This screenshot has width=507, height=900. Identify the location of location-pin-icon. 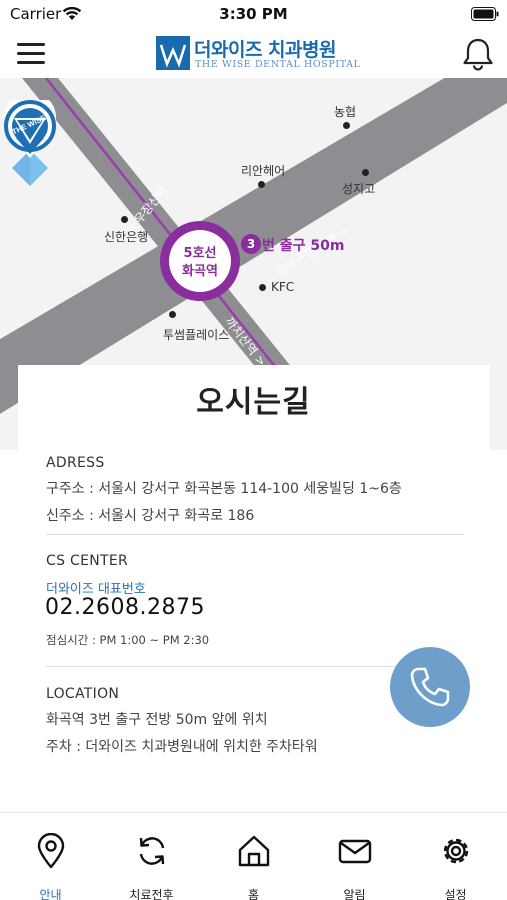
(51, 851).